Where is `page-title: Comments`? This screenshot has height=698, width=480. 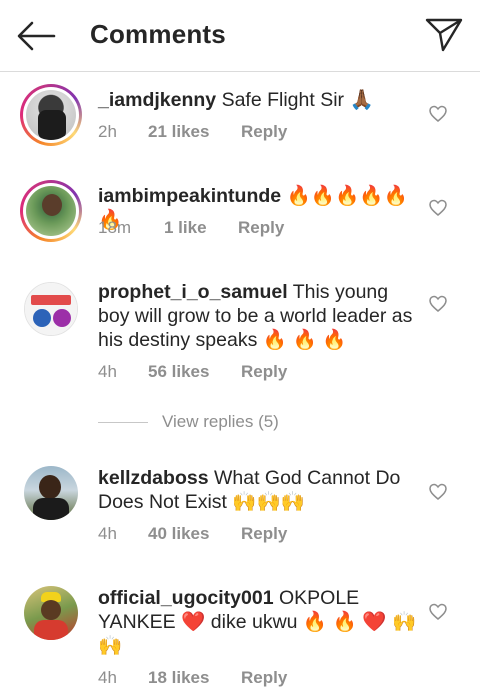 page-title: Comments is located at coordinates (158, 34).